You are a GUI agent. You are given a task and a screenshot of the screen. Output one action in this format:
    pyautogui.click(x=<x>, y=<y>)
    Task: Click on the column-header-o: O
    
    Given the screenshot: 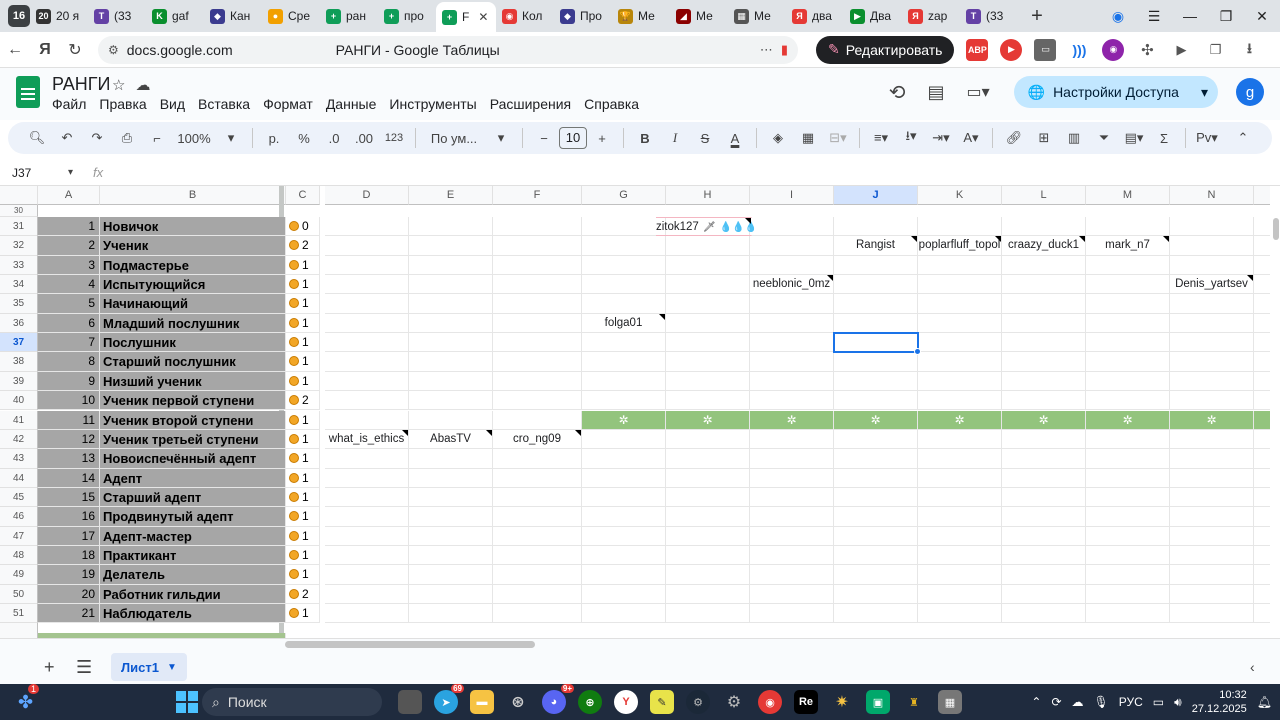 What is the action you would take?
    pyautogui.click(x=1262, y=195)
    